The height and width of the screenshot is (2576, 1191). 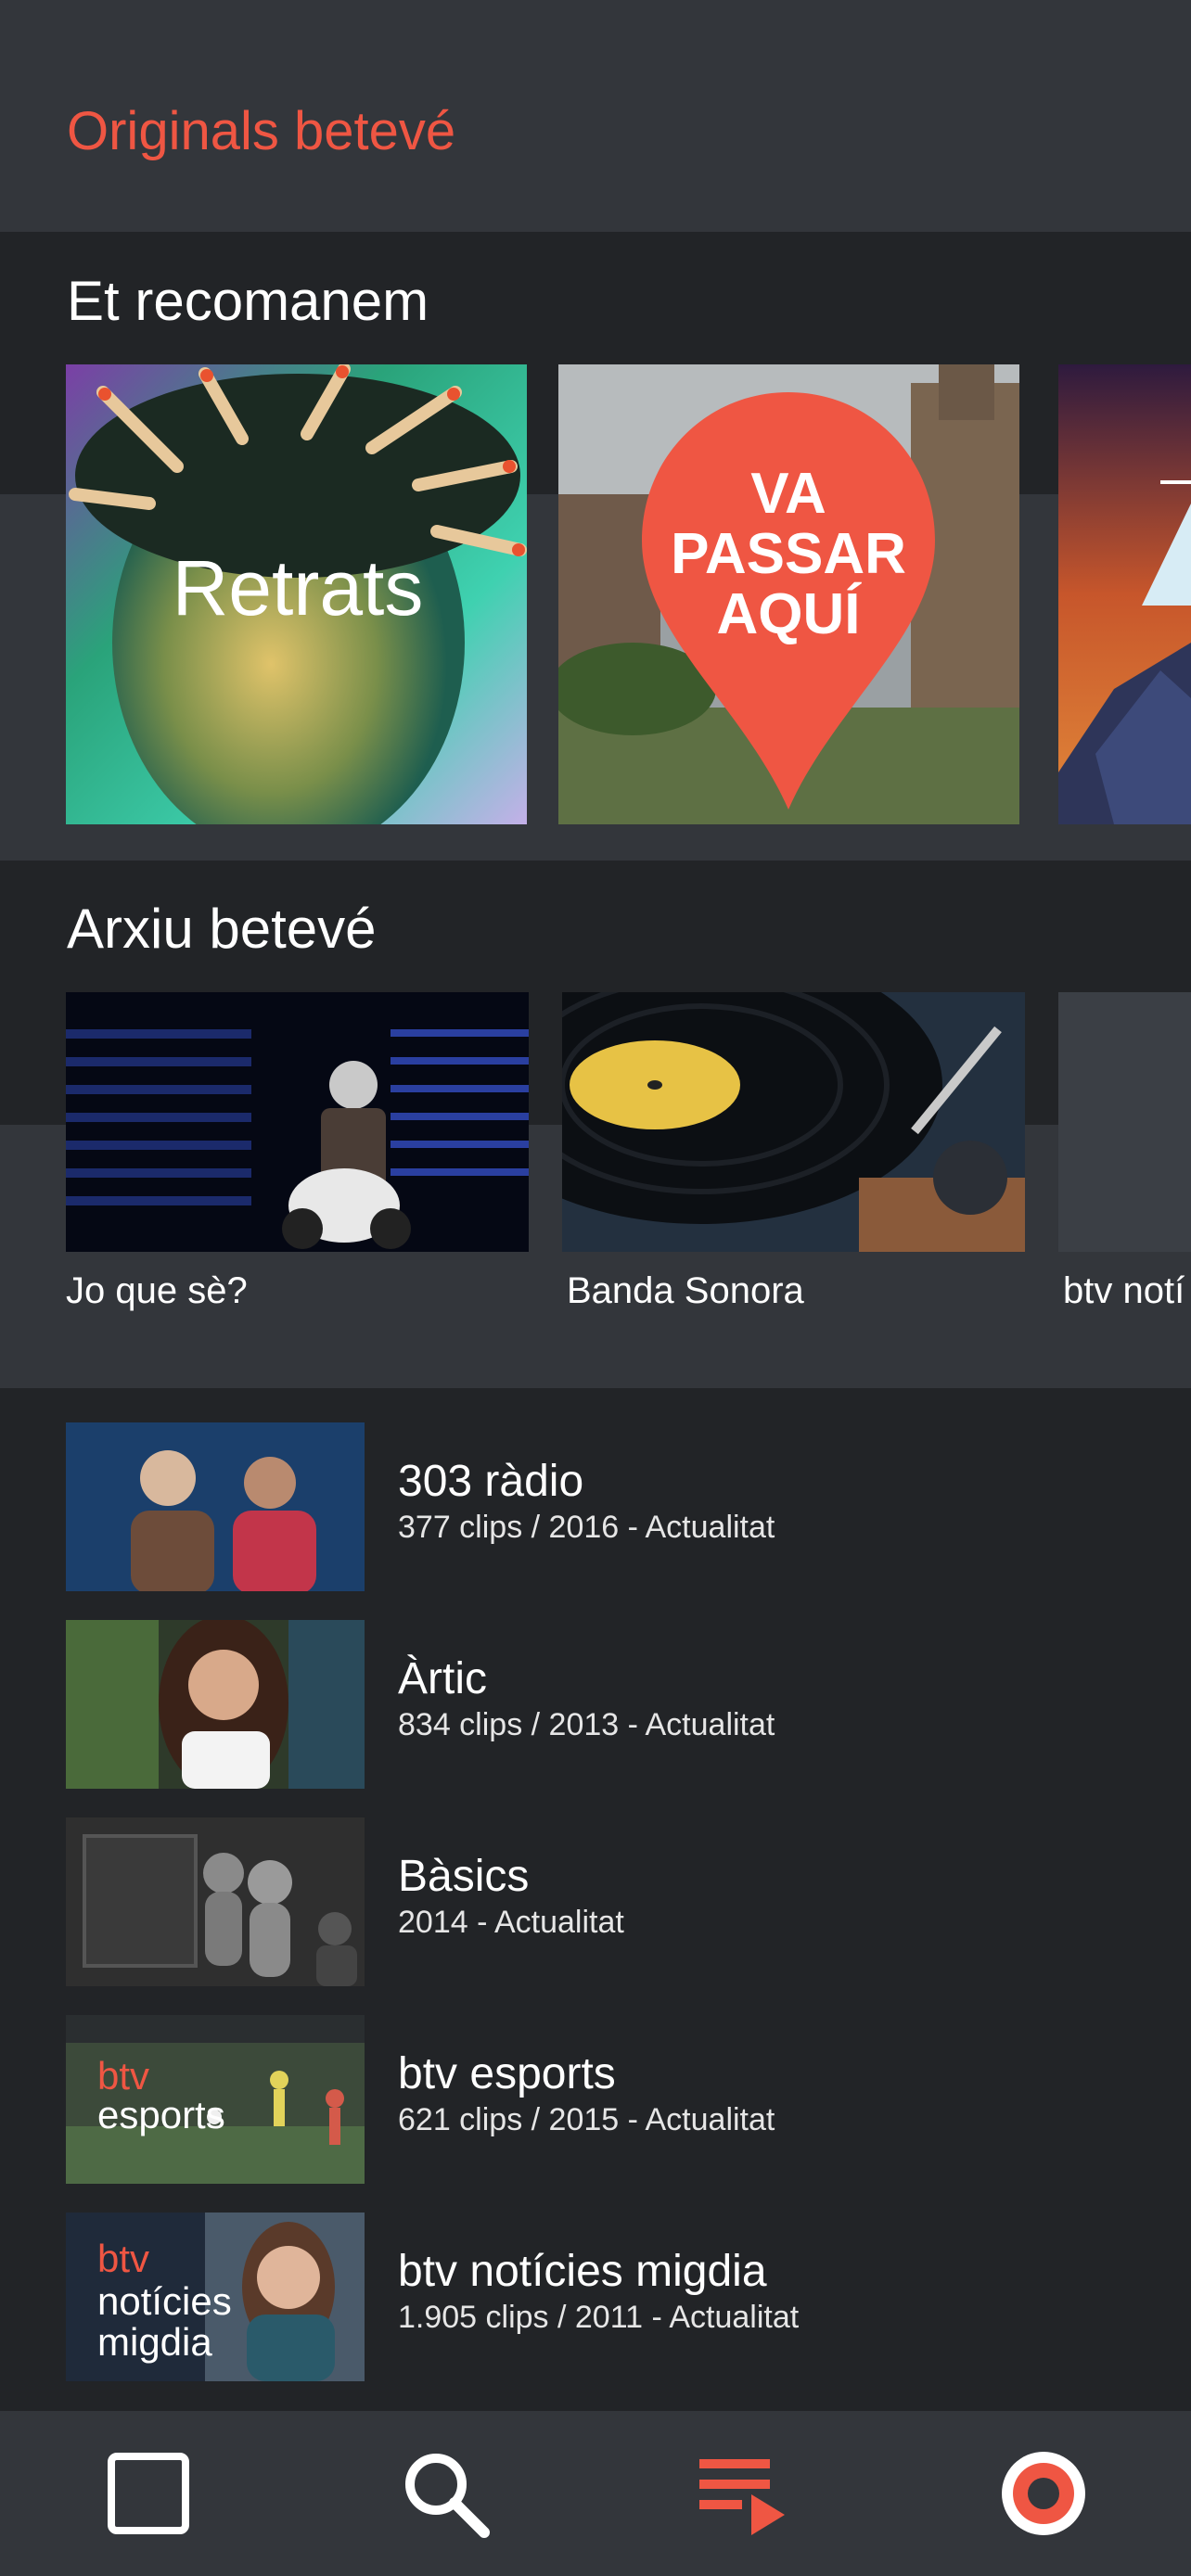 What do you see at coordinates (595, 1705) in the screenshot?
I see `list-item: Àrtic 834 clips / 2013 - Actualitat` at bounding box center [595, 1705].